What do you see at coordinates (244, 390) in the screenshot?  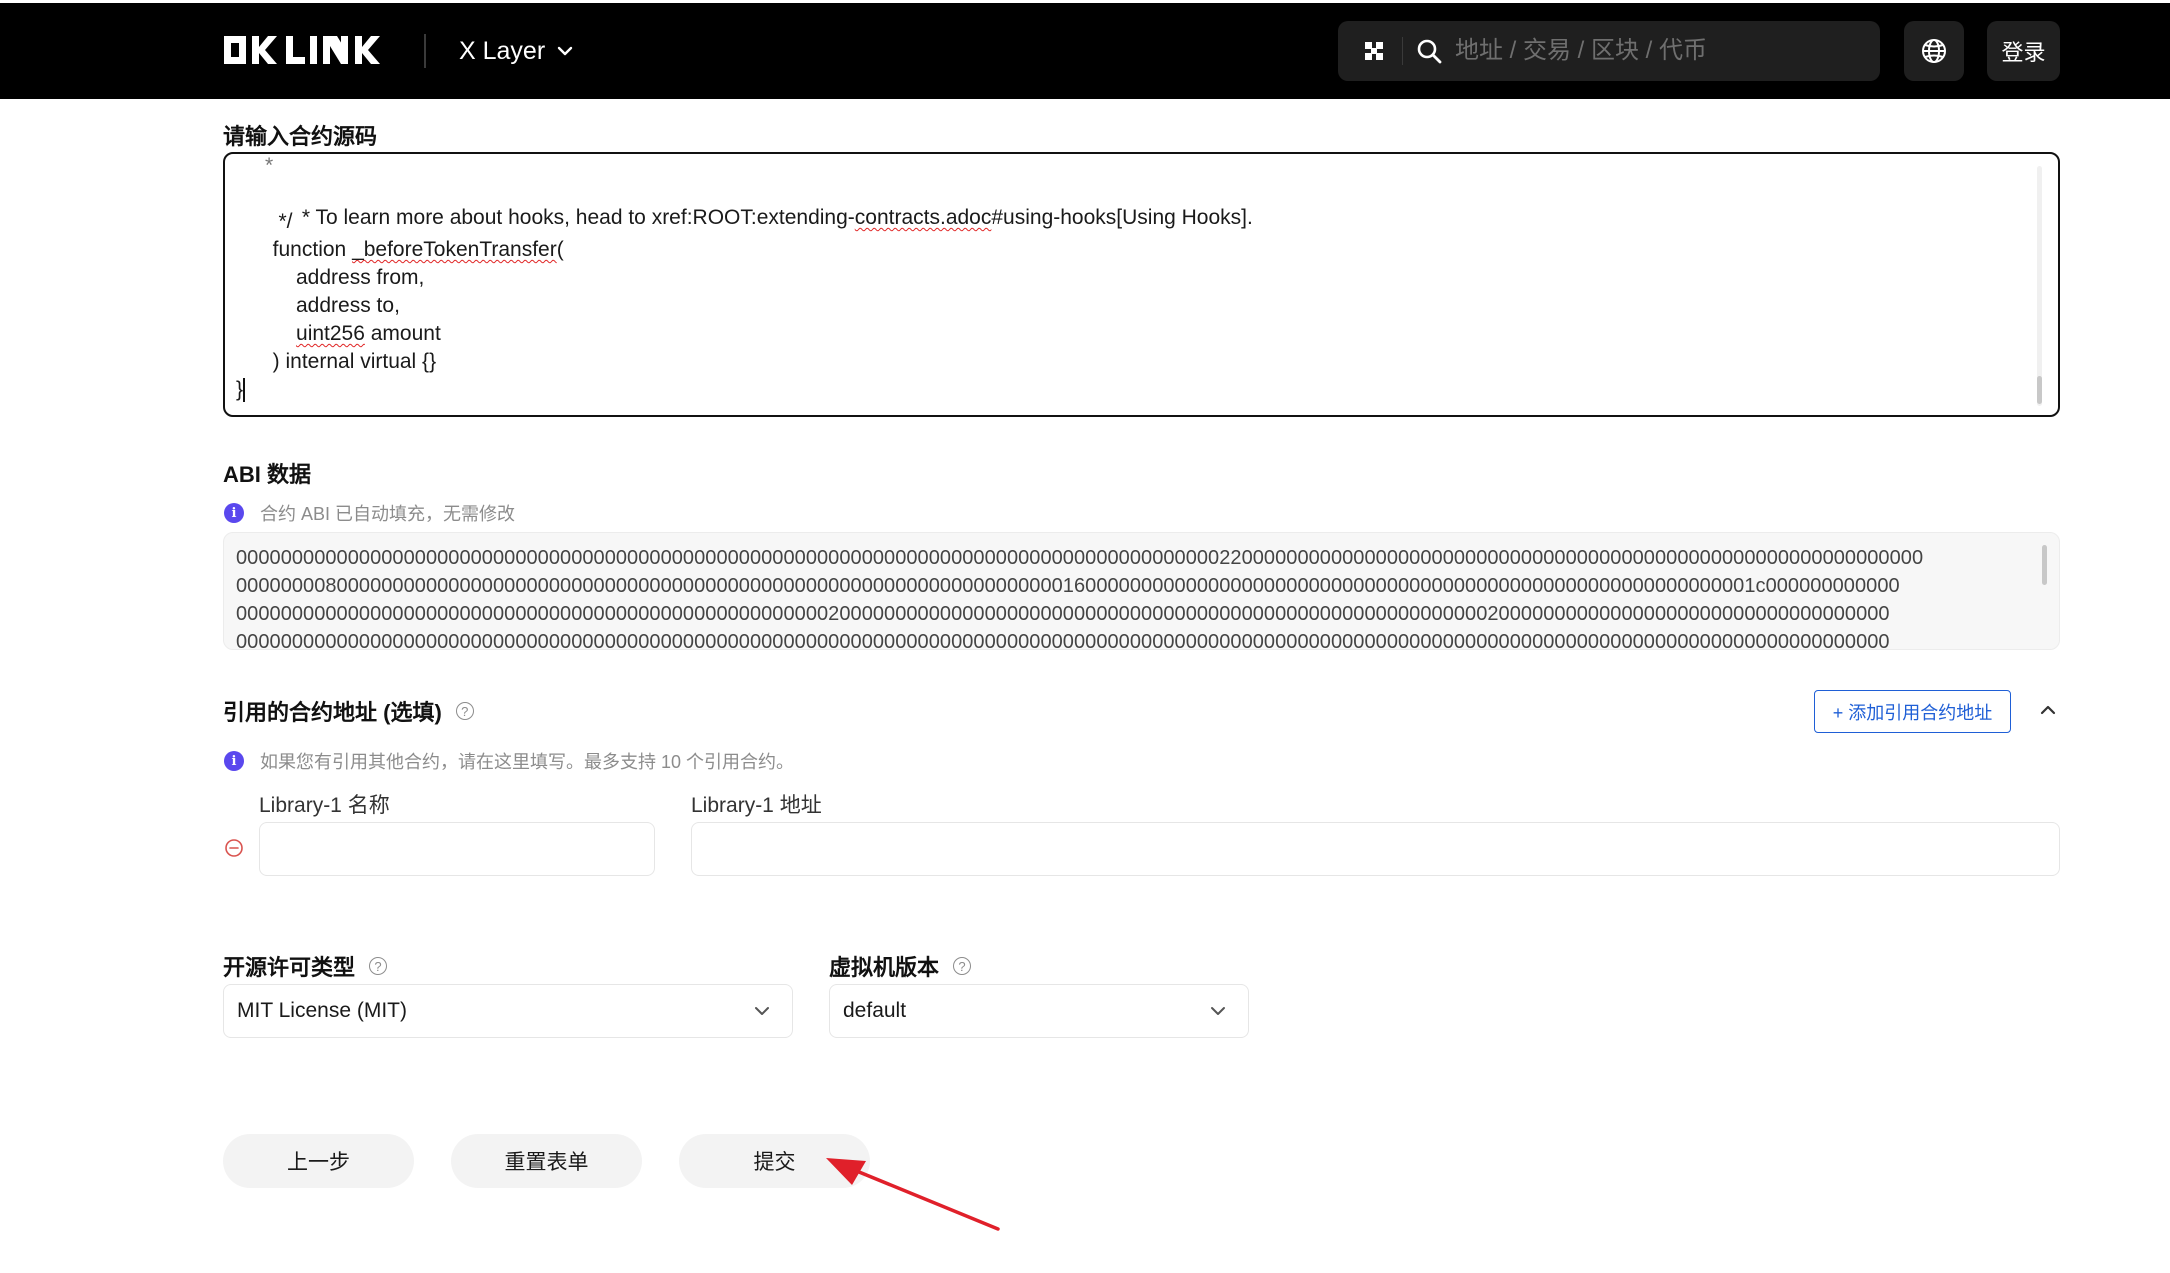 I see `text-caret` at bounding box center [244, 390].